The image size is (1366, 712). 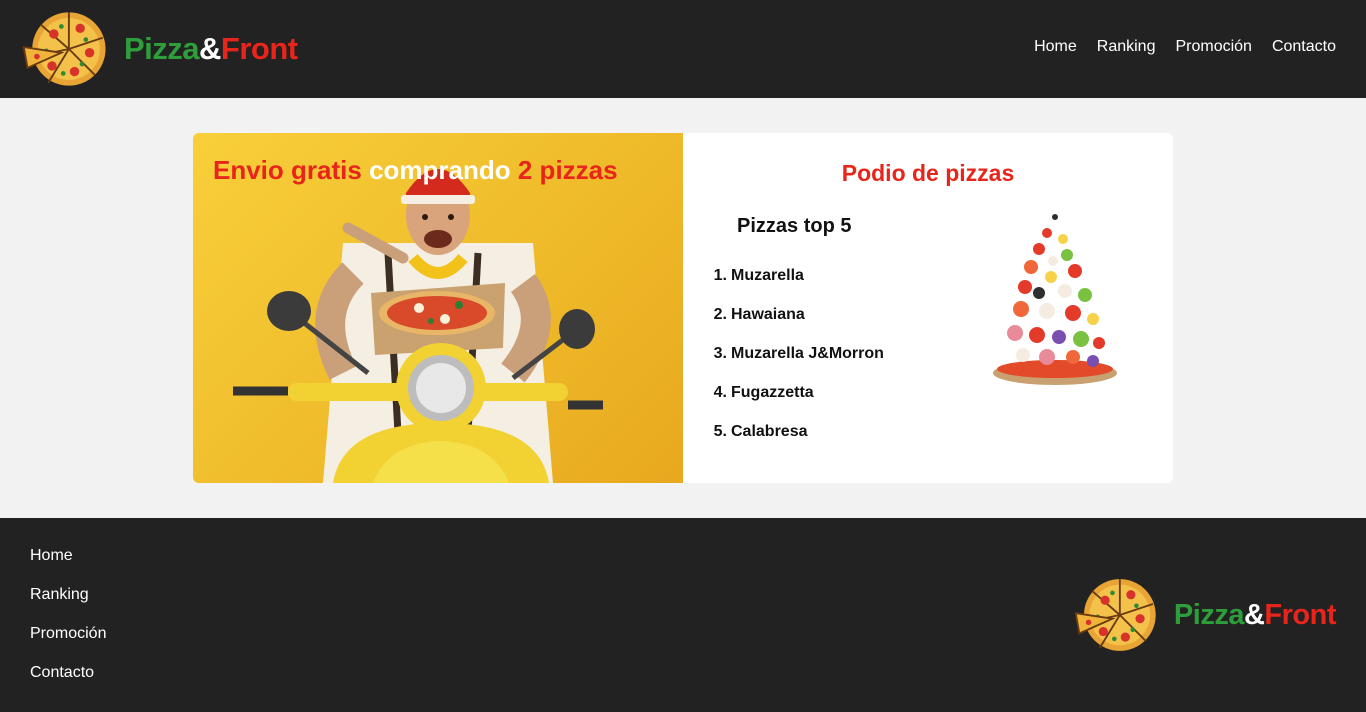 What do you see at coordinates (1126, 47) in the screenshot?
I see `nav-ranking: Ranking` at bounding box center [1126, 47].